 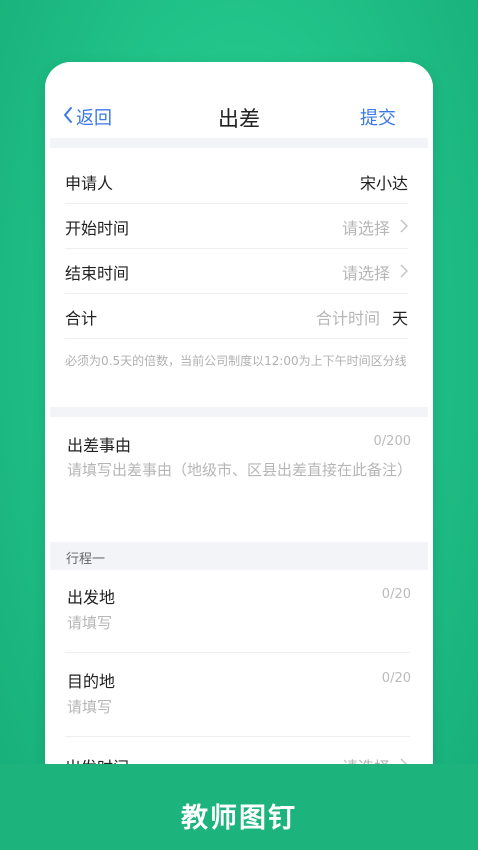 What do you see at coordinates (239, 623) in the screenshot?
I see `departure-input: 请填写` at bounding box center [239, 623].